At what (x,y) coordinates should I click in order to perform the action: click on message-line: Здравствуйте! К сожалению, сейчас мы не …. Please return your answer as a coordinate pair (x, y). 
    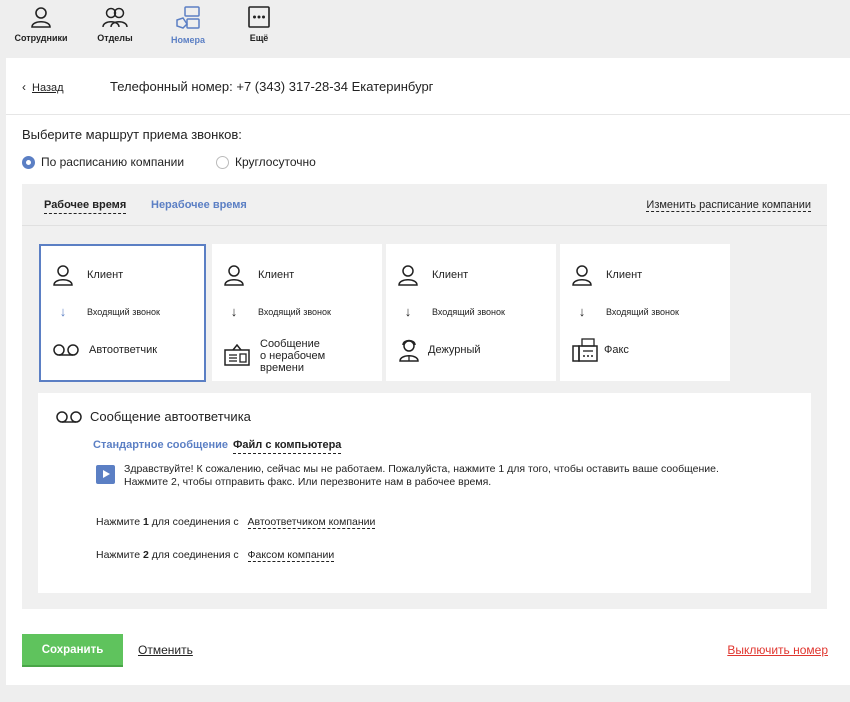
    Looking at the image, I should click on (421, 469).